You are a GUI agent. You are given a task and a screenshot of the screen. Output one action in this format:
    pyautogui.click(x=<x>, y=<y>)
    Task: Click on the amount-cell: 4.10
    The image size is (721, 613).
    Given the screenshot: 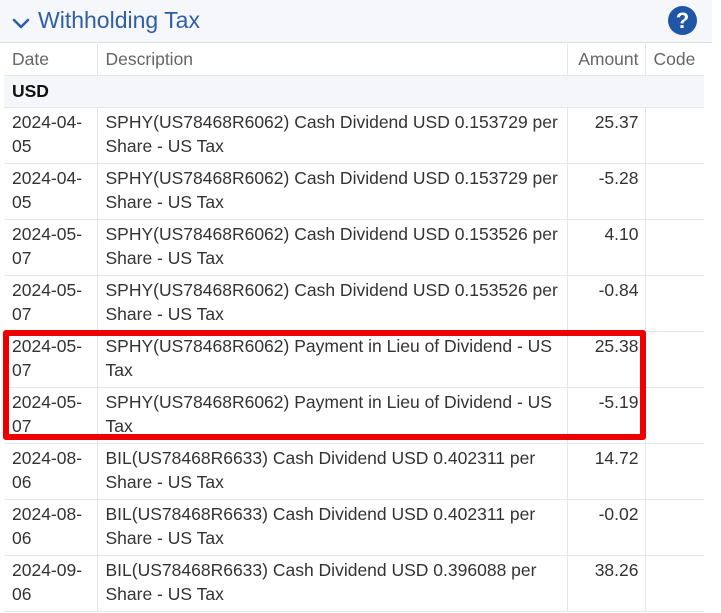 What is the action you would take?
    pyautogui.click(x=606, y=247)
    